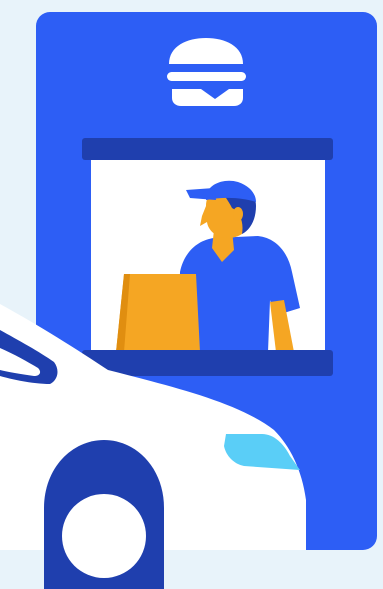 This screenshot has height=589, width=383. What do you see at coordinates (207, 149) in the screenshot?
I see `window-top-ledge` at bounding box center [207, 149].